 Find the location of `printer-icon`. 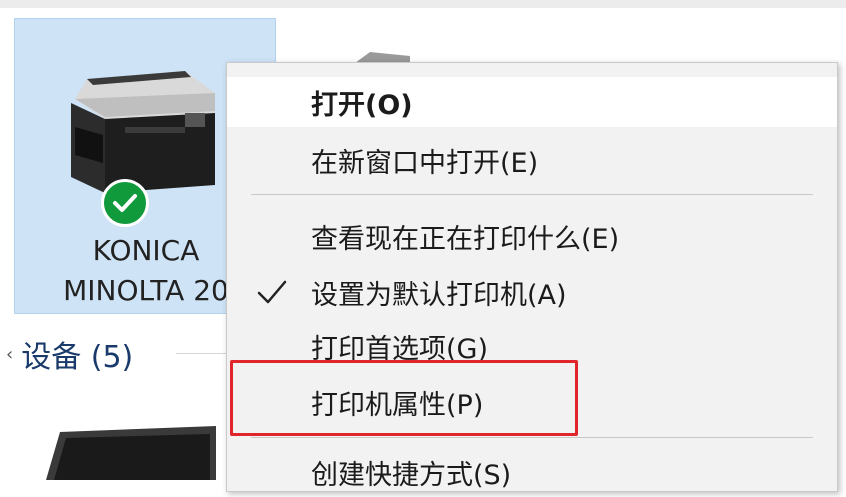

printer-icon is located at coordinates (143, 132).